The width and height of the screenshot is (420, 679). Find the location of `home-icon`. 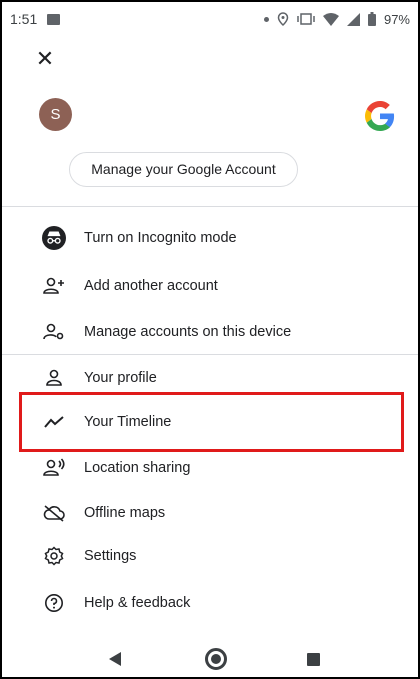

home-icon is located at coordinates (216, 659).